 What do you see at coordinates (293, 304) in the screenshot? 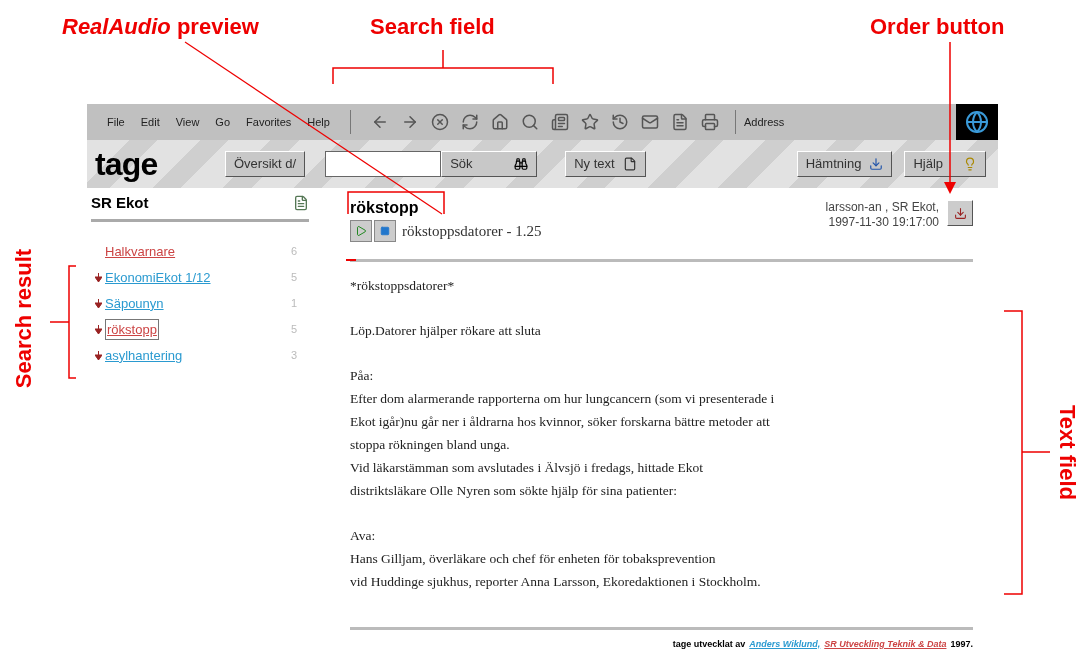
I see `result-count: 1` at bounding box center [293, 304].